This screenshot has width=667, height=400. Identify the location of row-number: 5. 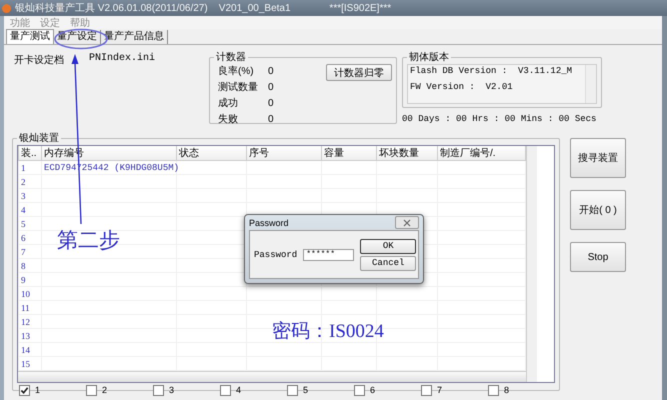
(30, 223).